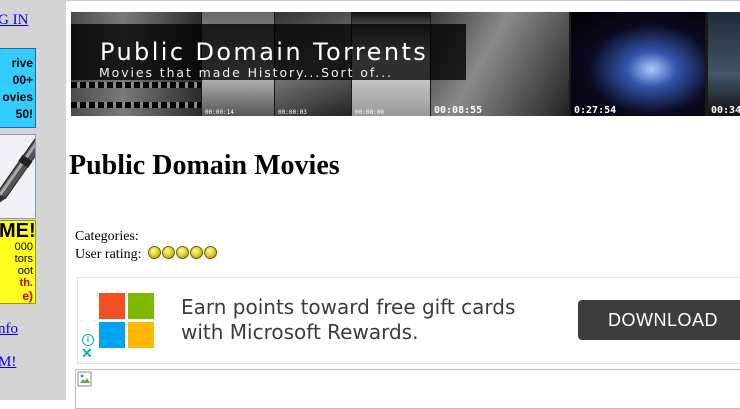  Describe the element at coordinates (27, 296) in the screenshot. I see `promo-line-red: e)` at that location.